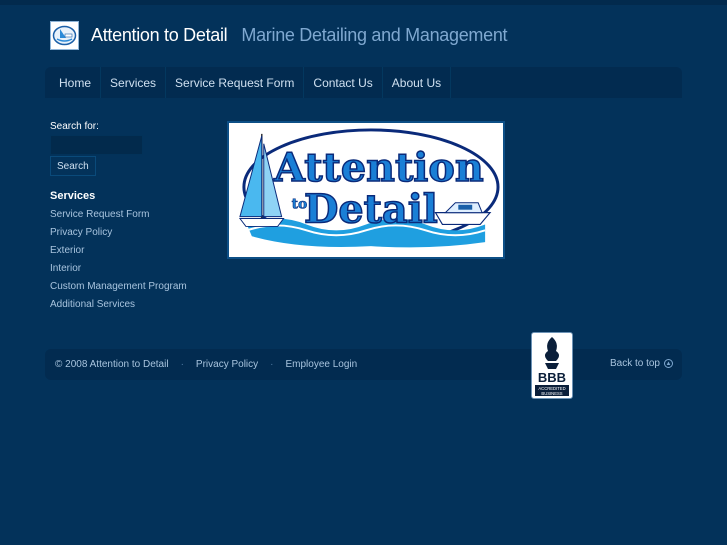 This screenshot has width=727, height=545. What do you see at coordinates (322, 364) in the screenshot?
I see `footer-link-employee-login: Employee Login` at bounding box center [322, 364].